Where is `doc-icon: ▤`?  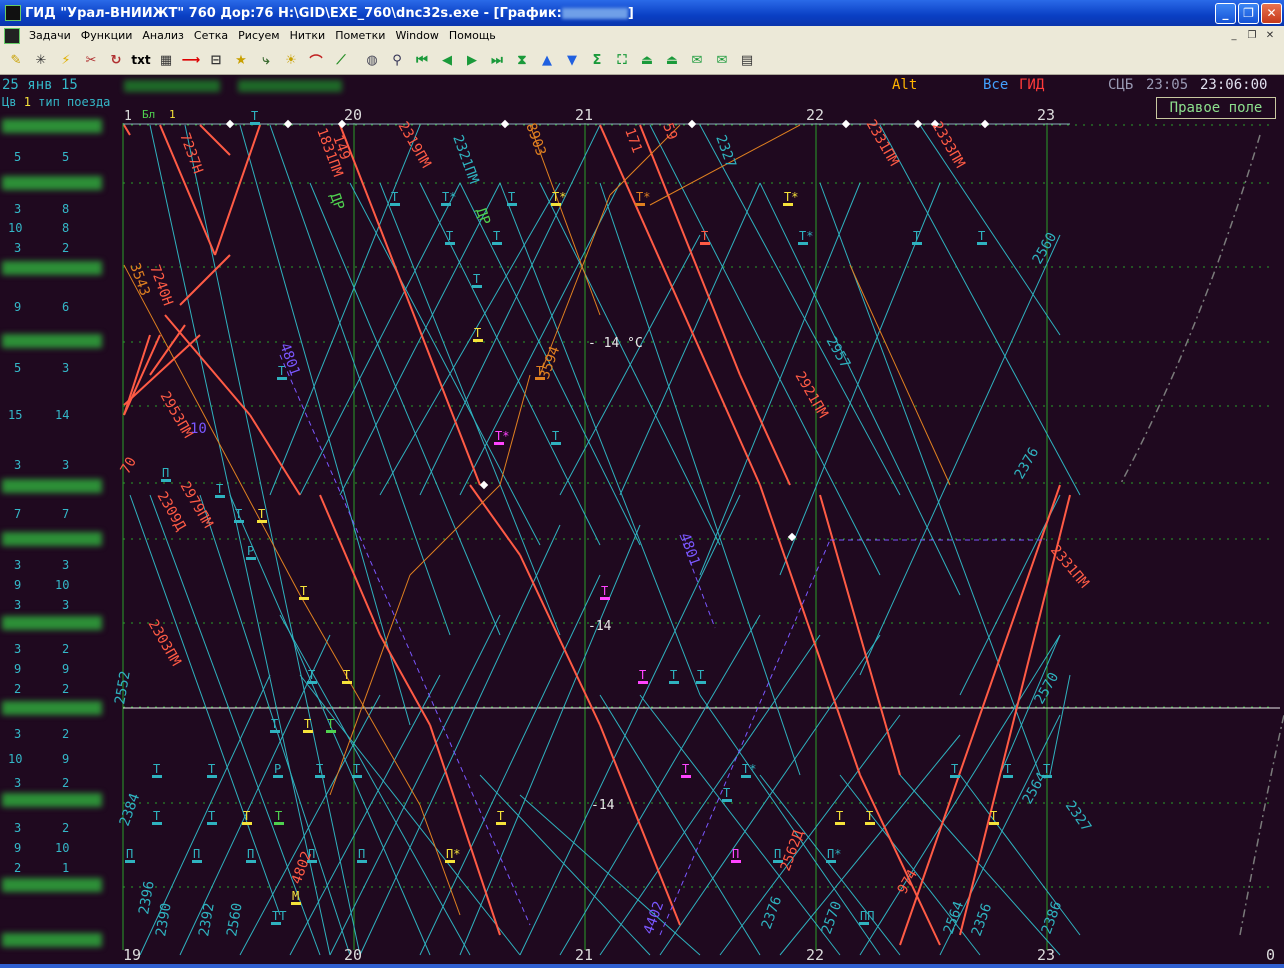 doc-icon: ▤ is located at coordinates (747, 60).